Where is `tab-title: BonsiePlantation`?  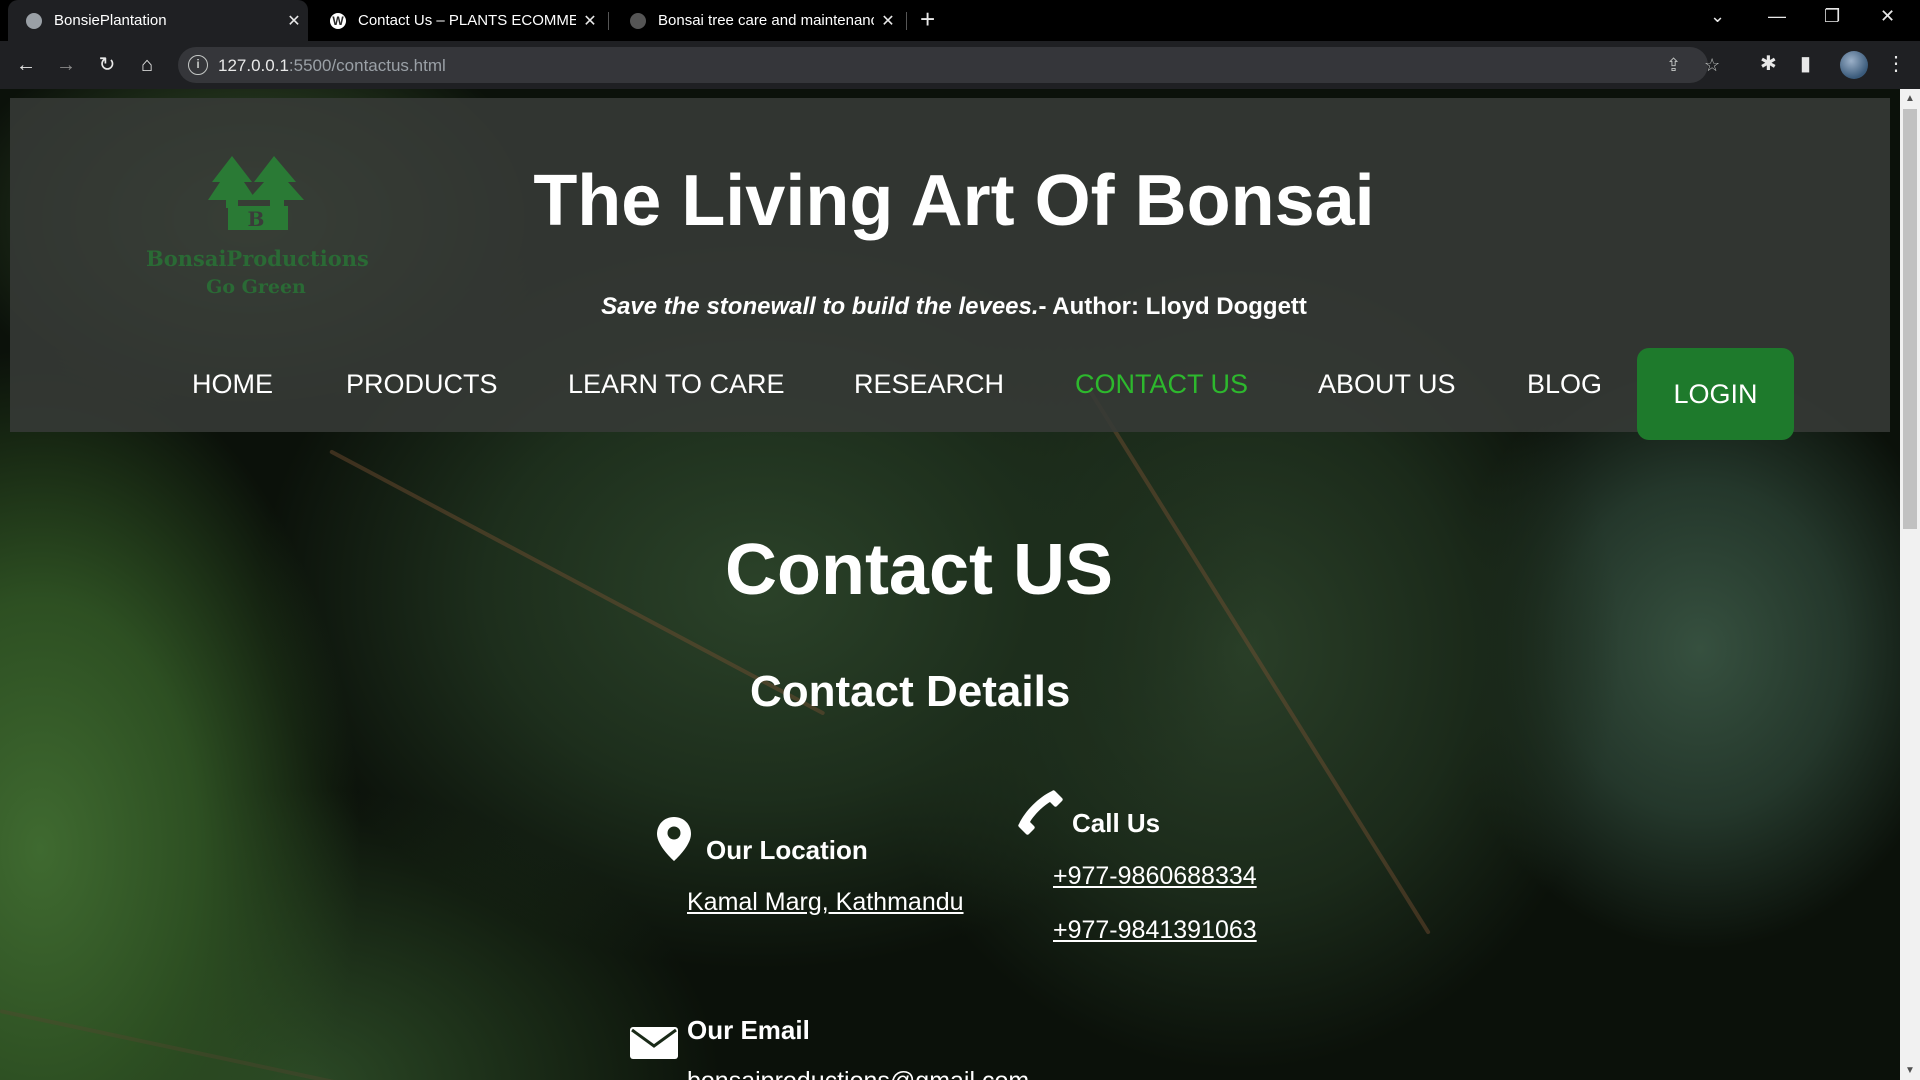 tab-title: BonsiePlantation is located at coordinates (110, 20).